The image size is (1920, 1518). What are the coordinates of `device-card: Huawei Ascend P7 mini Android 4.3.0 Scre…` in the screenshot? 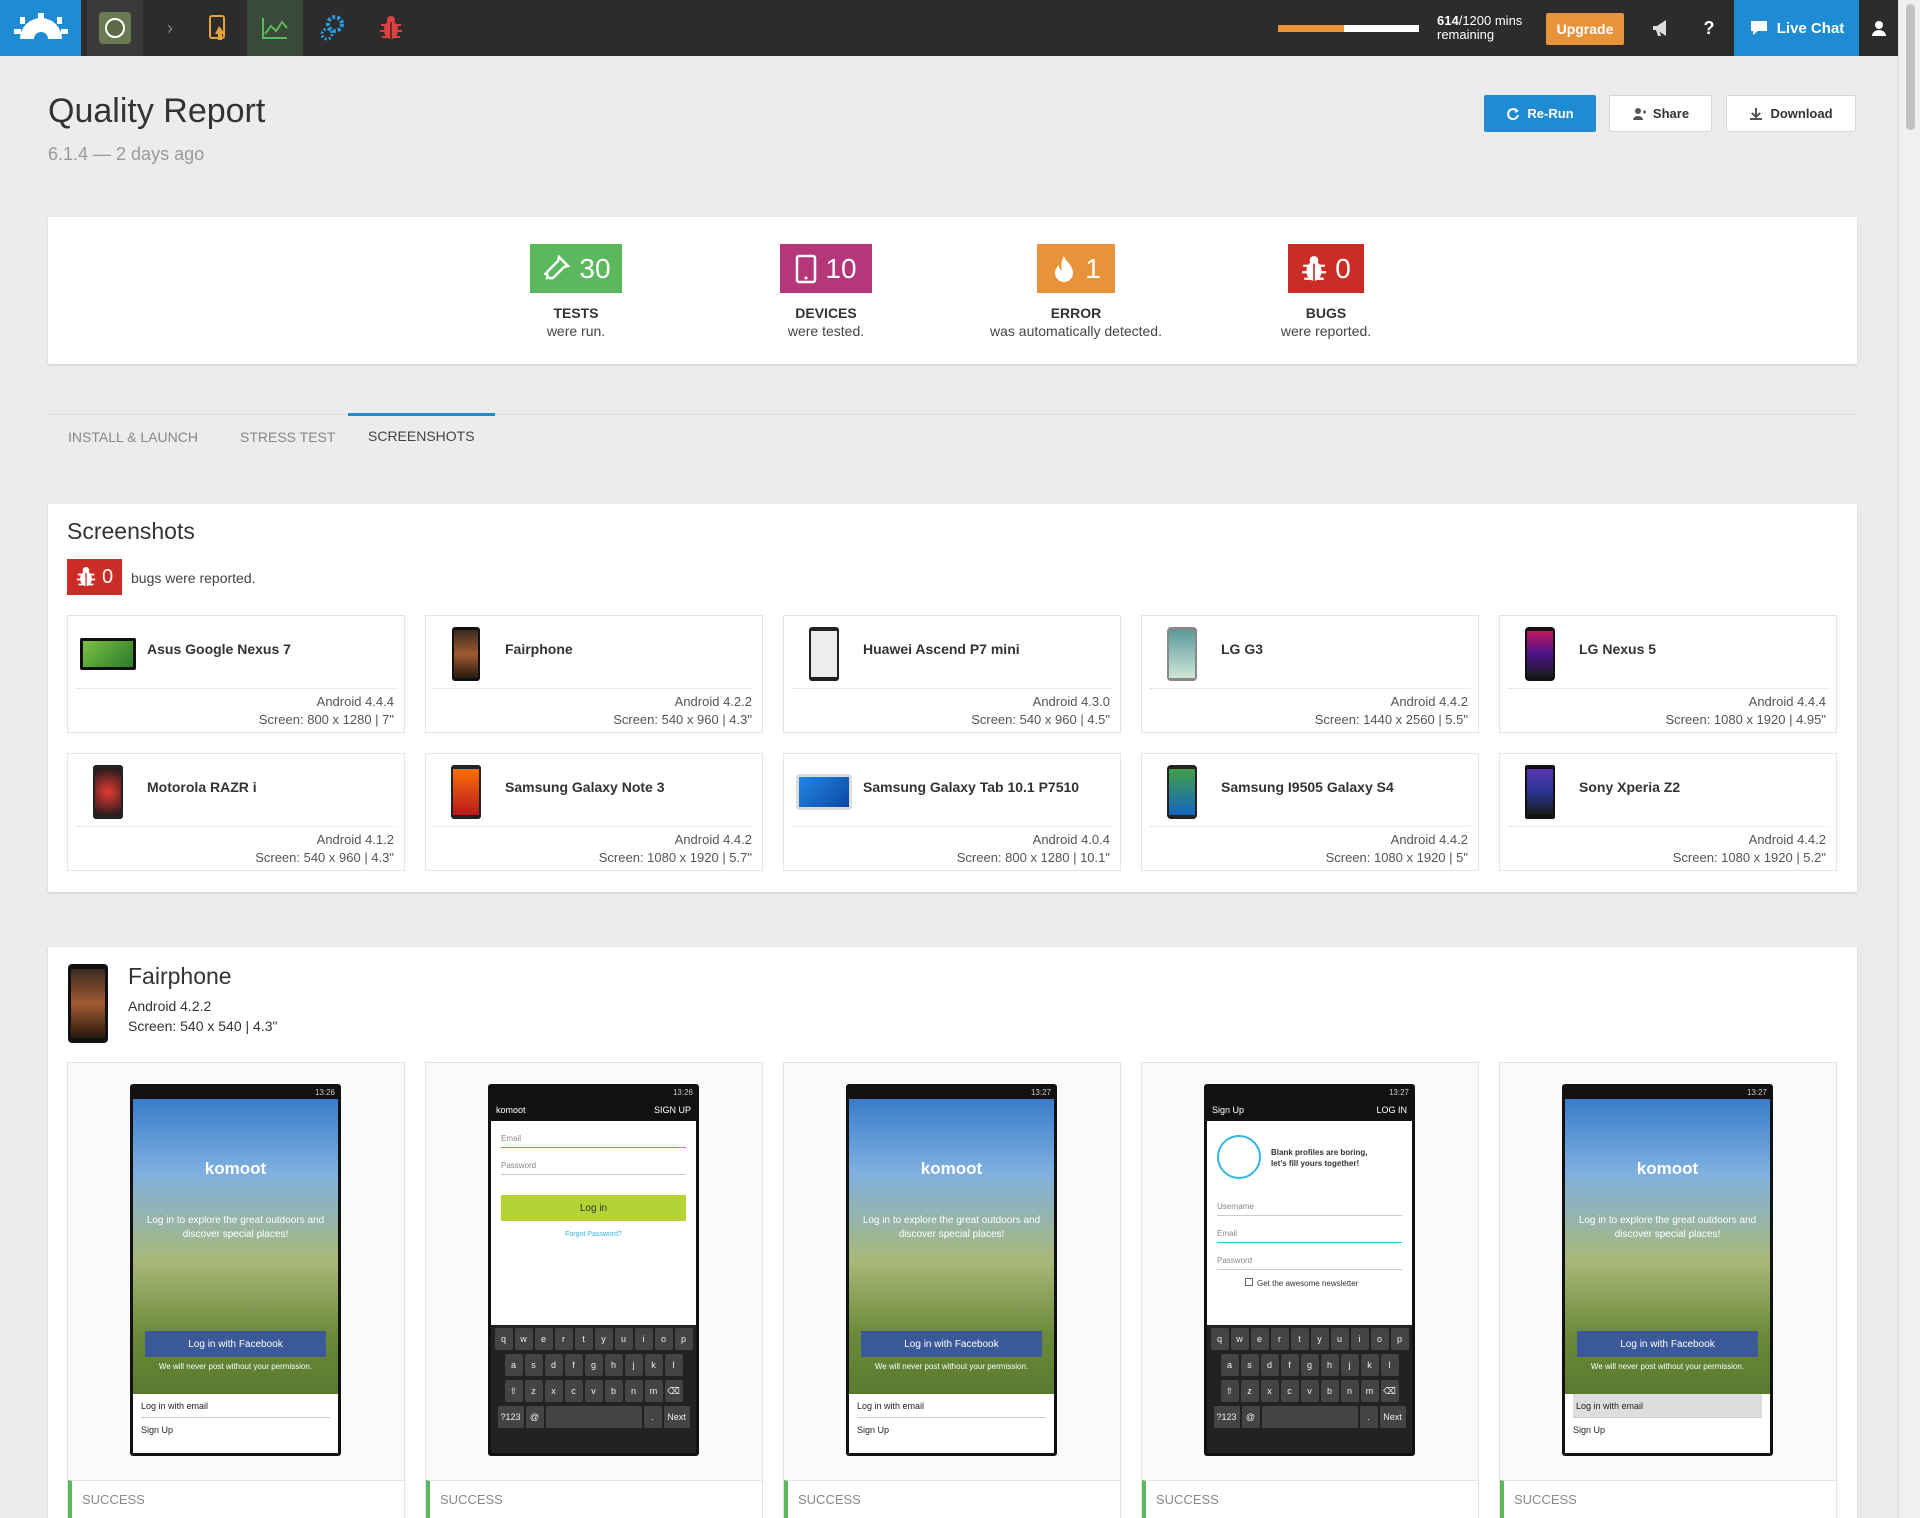 It's located at (952, 674).